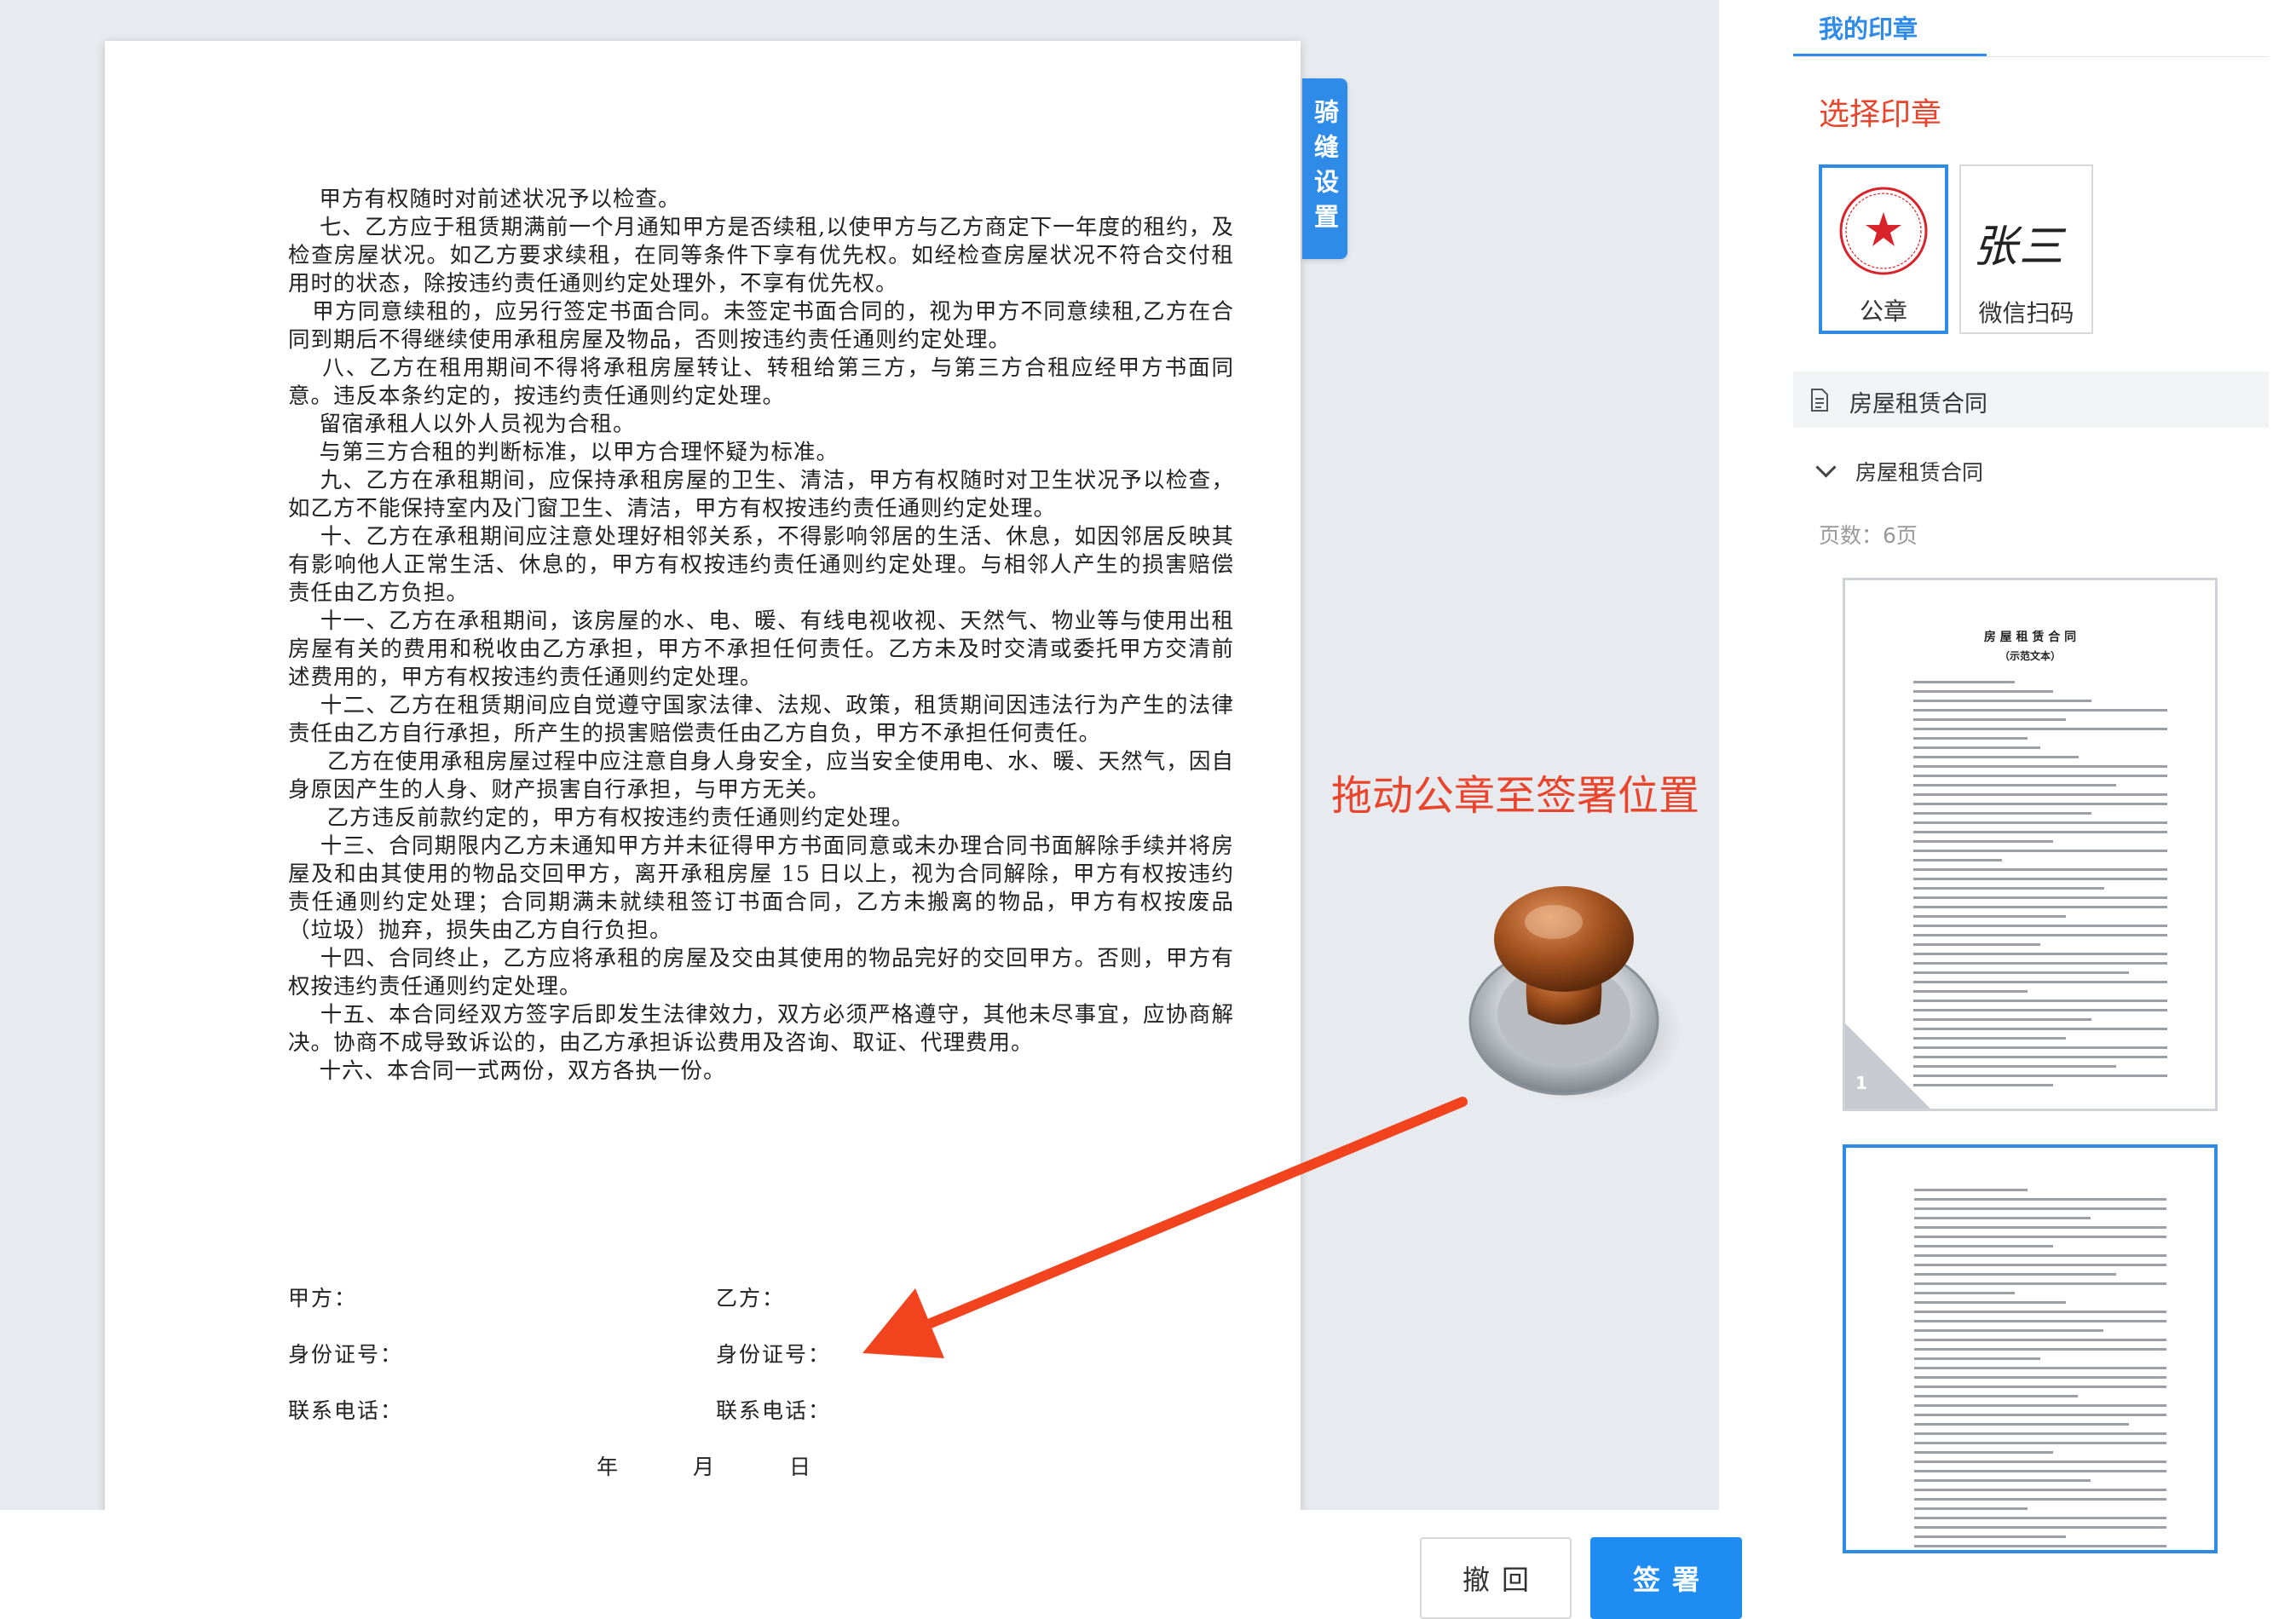  I want to click on thumbnail-title: 房 屋 租 赁 合 同, so click(2030, 637).